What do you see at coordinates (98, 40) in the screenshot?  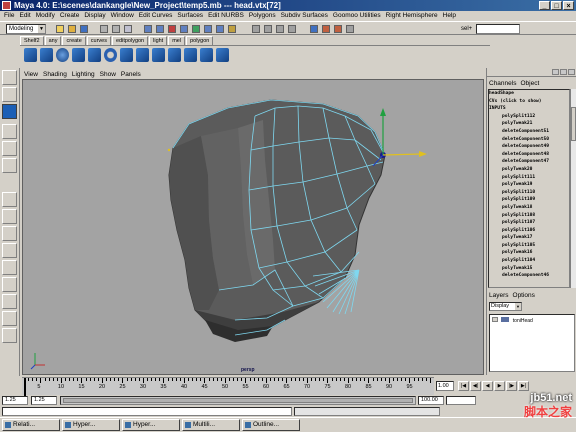 I see `shelf-tab-curves: curves` at bounding box center [98, 40].